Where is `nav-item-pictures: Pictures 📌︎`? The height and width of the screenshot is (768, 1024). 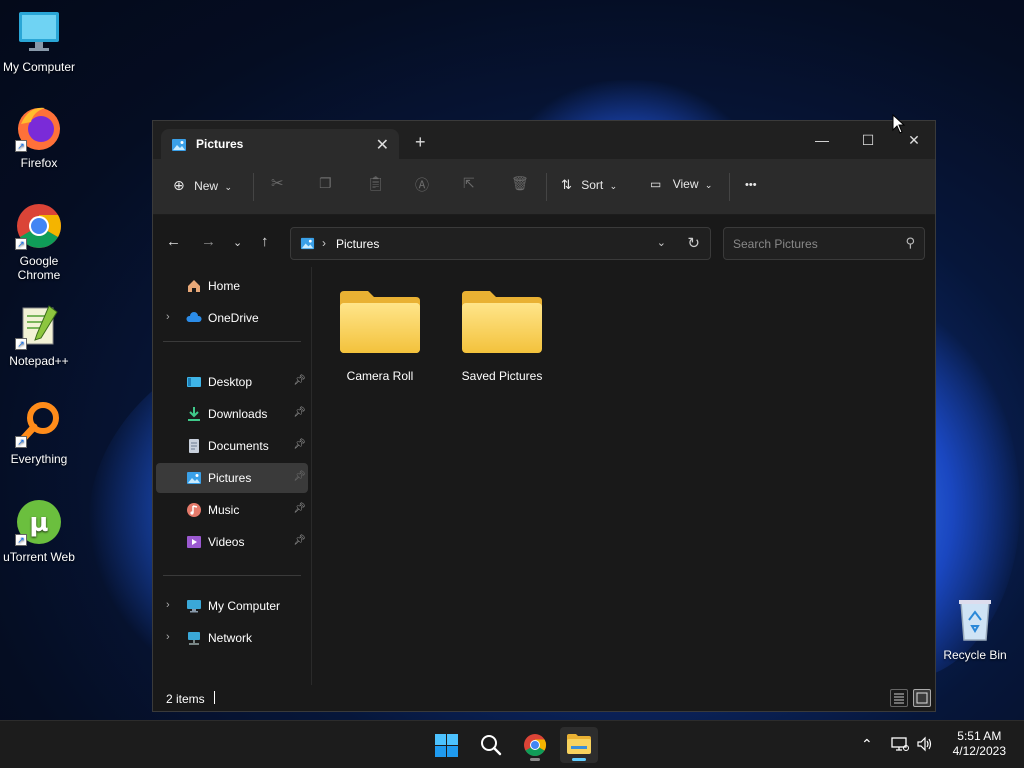
nav-item-pictures: Pictures 📌︎ is located at coordinates (232, 478).